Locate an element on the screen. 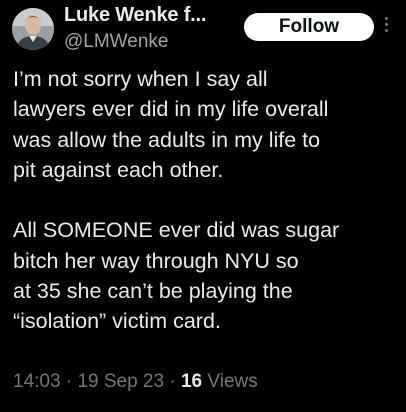  avatar-photo is located at coordinates (33, 29).